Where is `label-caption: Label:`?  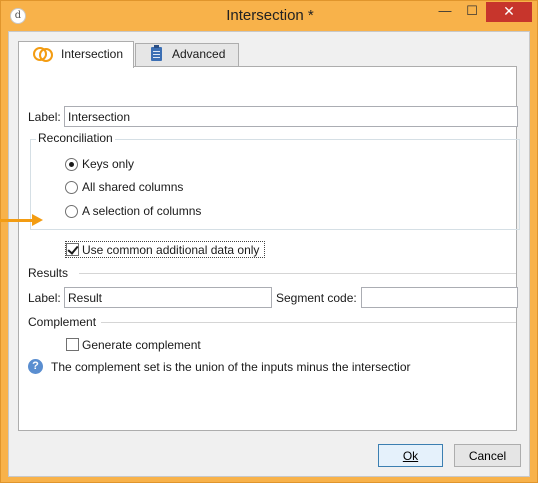
label-caption: Label: is located at coordinates (44, 117).